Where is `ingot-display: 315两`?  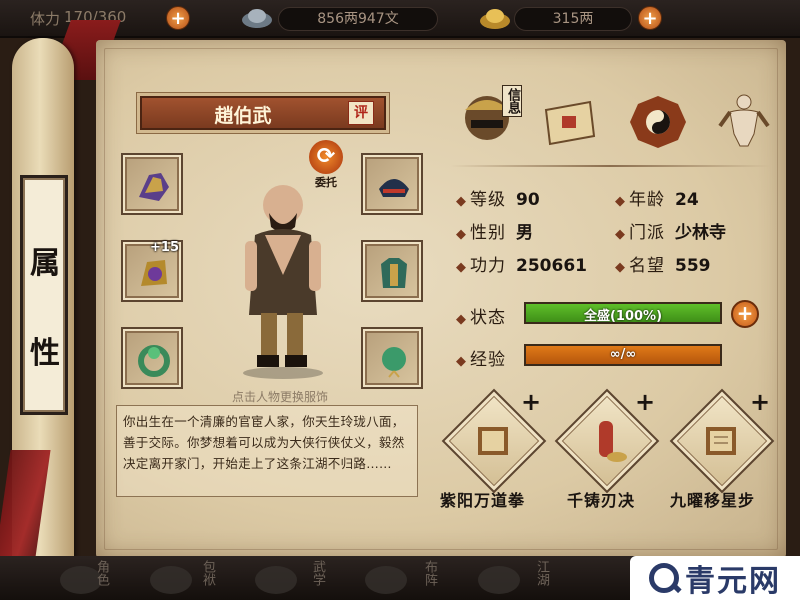
ingot-display: 315两 is located at coordinates (573, 19).